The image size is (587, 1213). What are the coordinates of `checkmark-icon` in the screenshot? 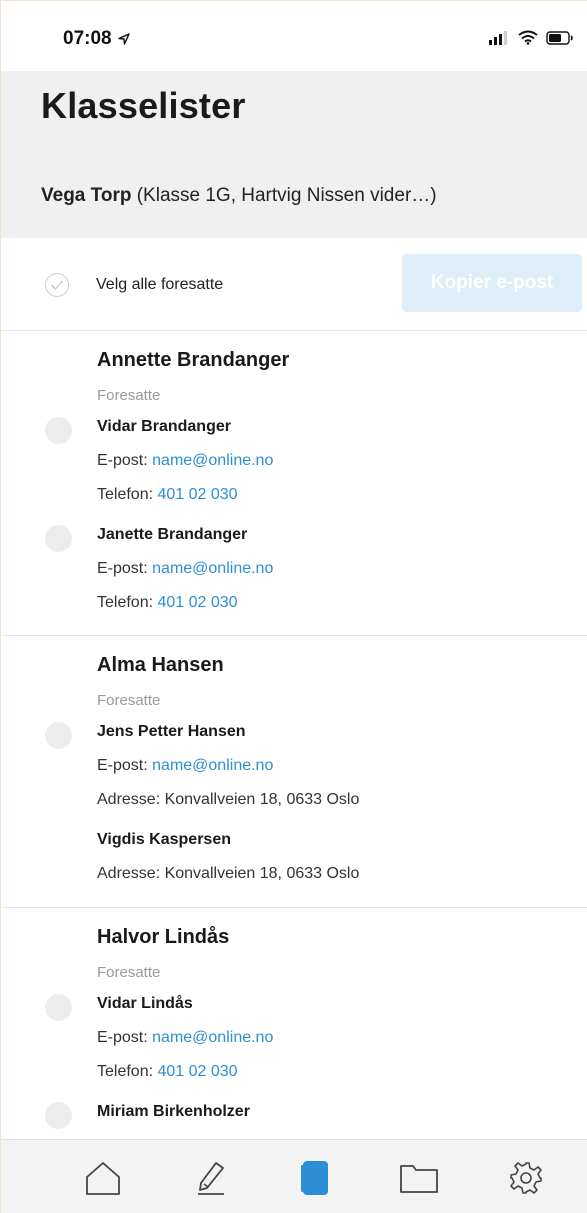 It's located at (57, 285).